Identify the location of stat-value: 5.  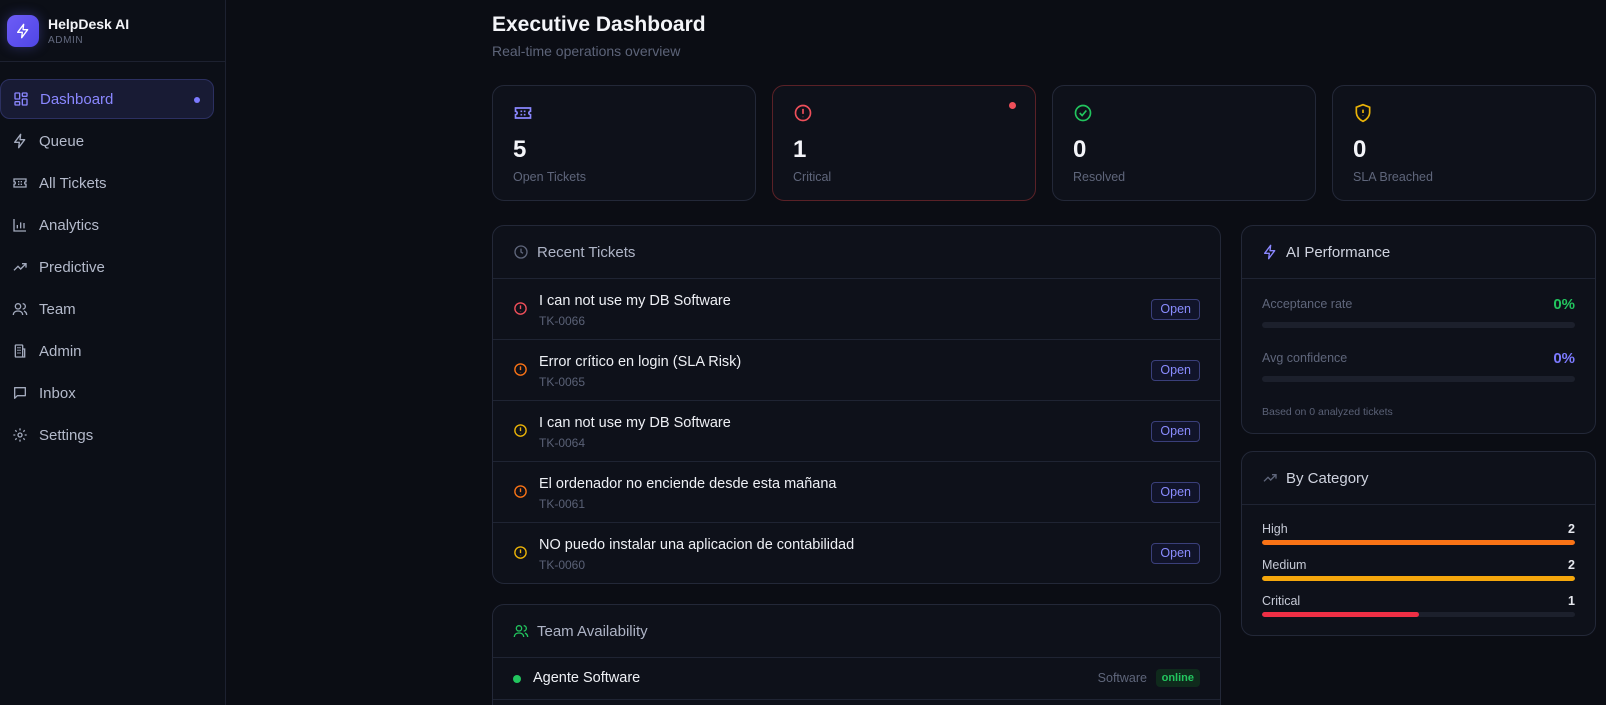
(520, 149).